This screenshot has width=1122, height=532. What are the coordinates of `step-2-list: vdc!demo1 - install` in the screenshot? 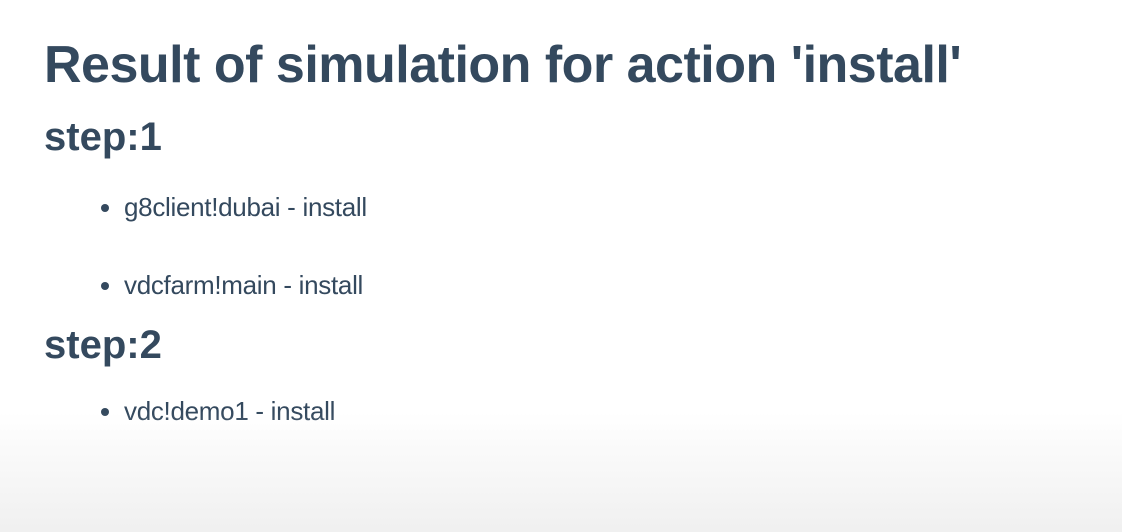 It's located at (573, 411).